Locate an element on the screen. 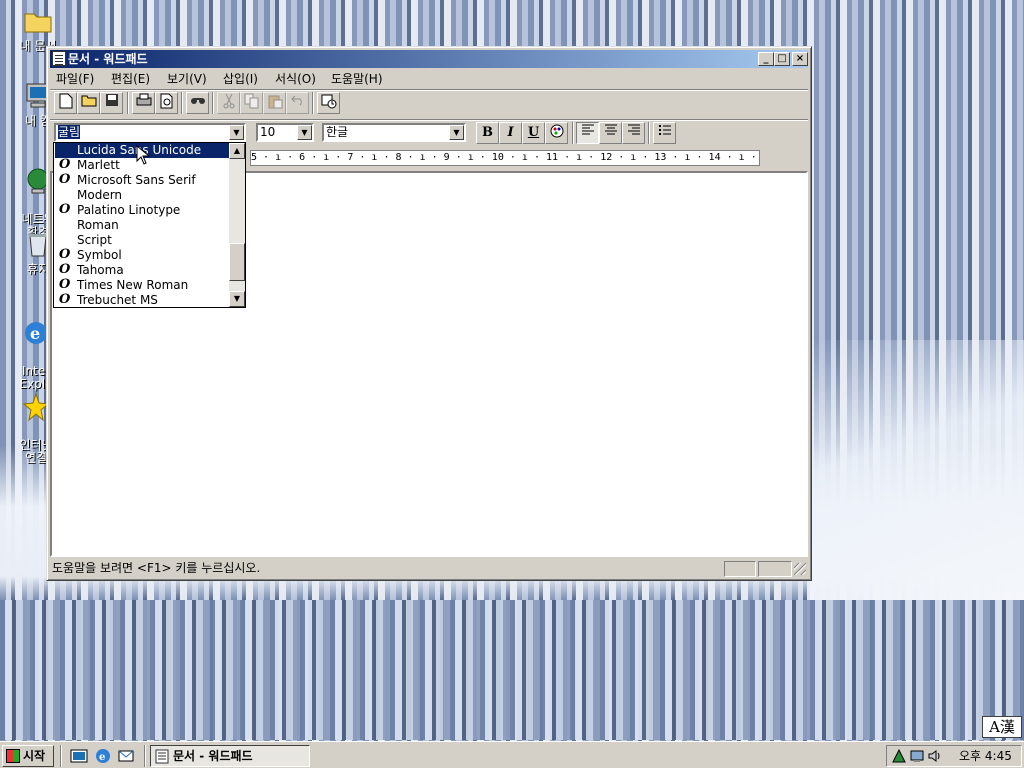 The height and width of the screenshot is (768, 1024). scrollbar-thumb is located at coordinates (237, 262).